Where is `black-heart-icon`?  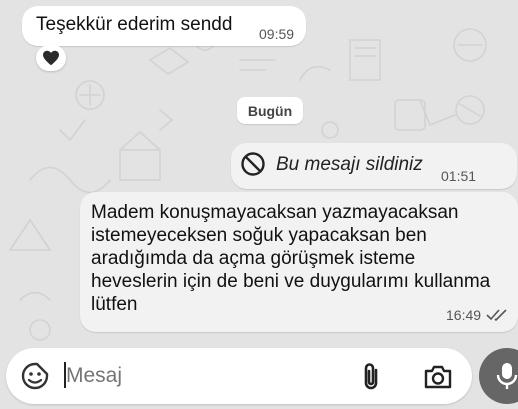
black-heart-icon is located at coordinates (51, 58).